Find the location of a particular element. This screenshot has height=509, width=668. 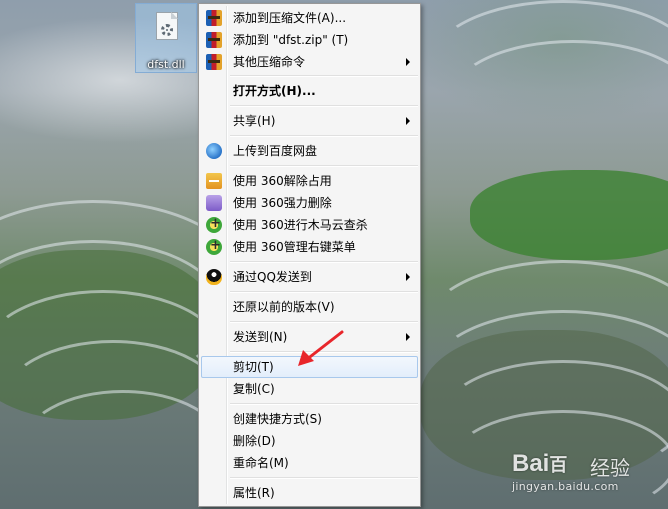

watermark-logo: Bai百 is located at coordinates (540, 463).